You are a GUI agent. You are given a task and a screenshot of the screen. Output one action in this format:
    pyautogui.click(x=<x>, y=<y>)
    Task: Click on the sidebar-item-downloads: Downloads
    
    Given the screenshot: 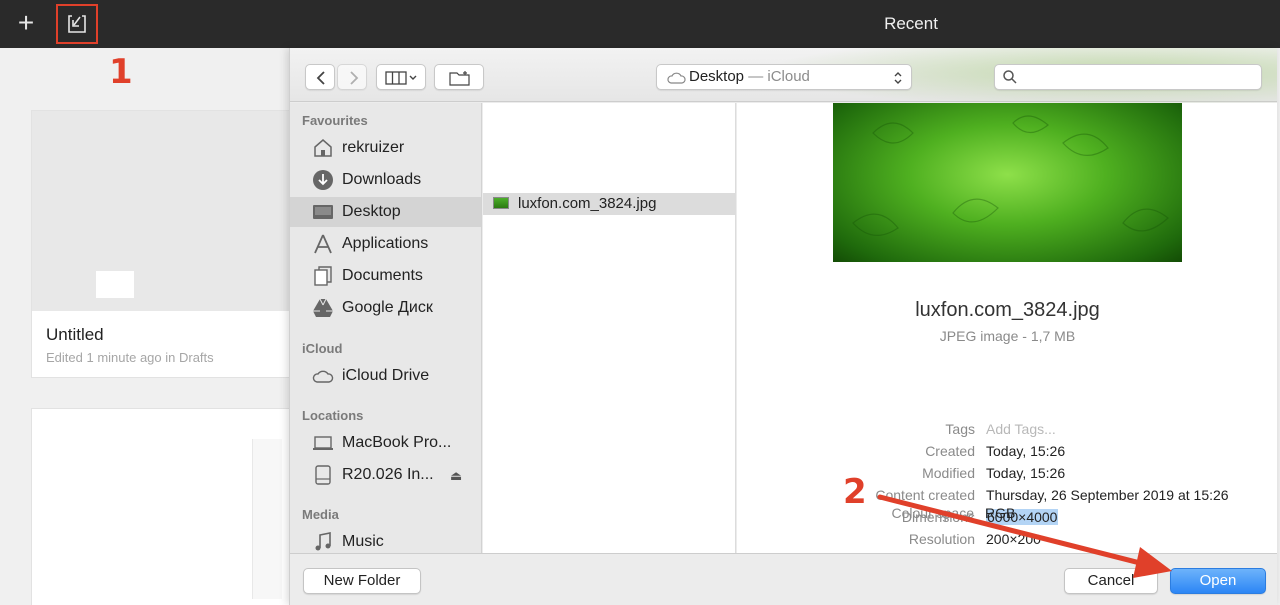 What is the action you would take?
    pyautogui.click(x=385, y=180)
    